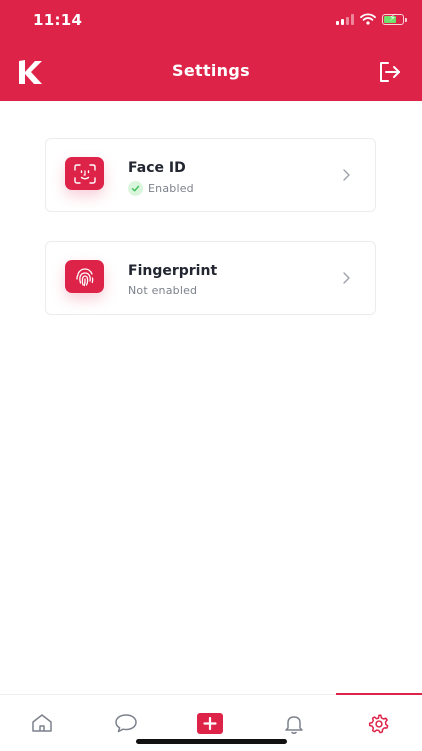 Image resolution: width=422 pixels, height=751 pixels. I want to click on face-id-setting-card: Face ID Enabled, so click(210, 175).